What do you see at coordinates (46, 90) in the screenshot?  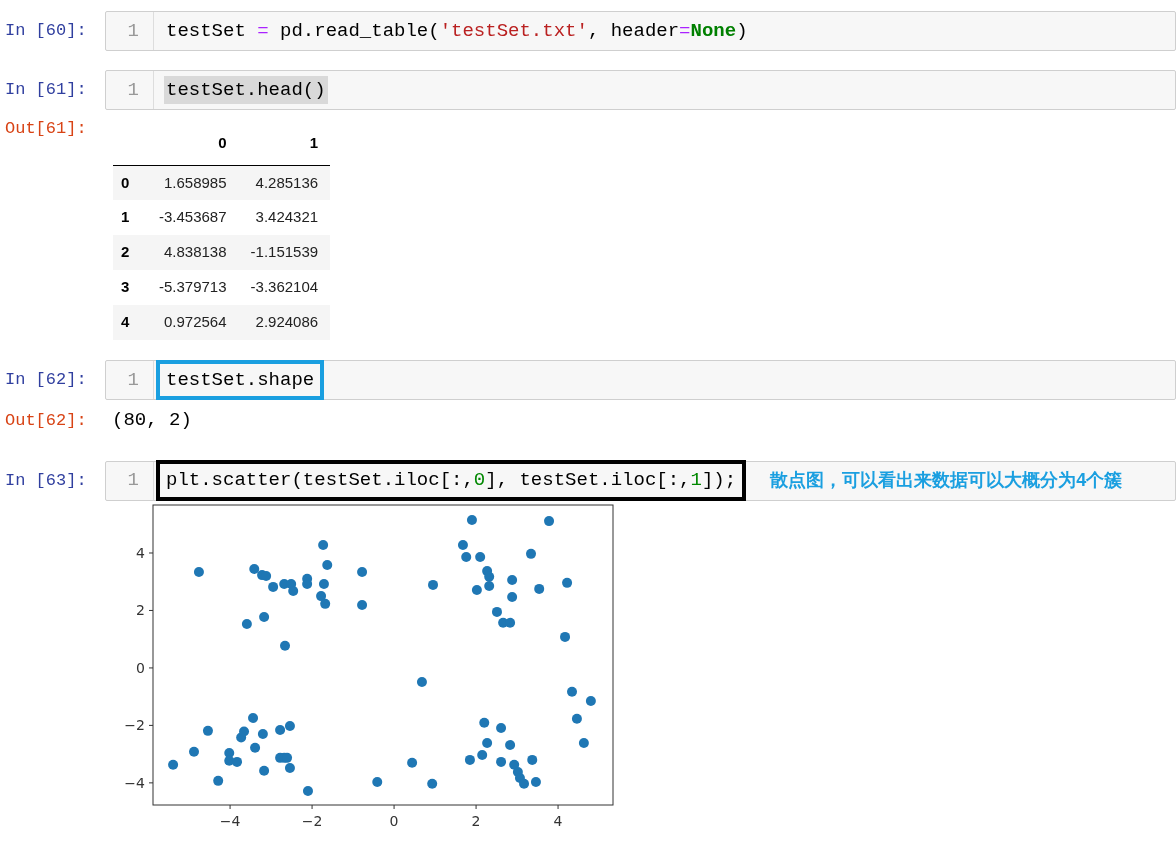 I see `input-prompt: In [61]:` at bounding box center [46, 90].